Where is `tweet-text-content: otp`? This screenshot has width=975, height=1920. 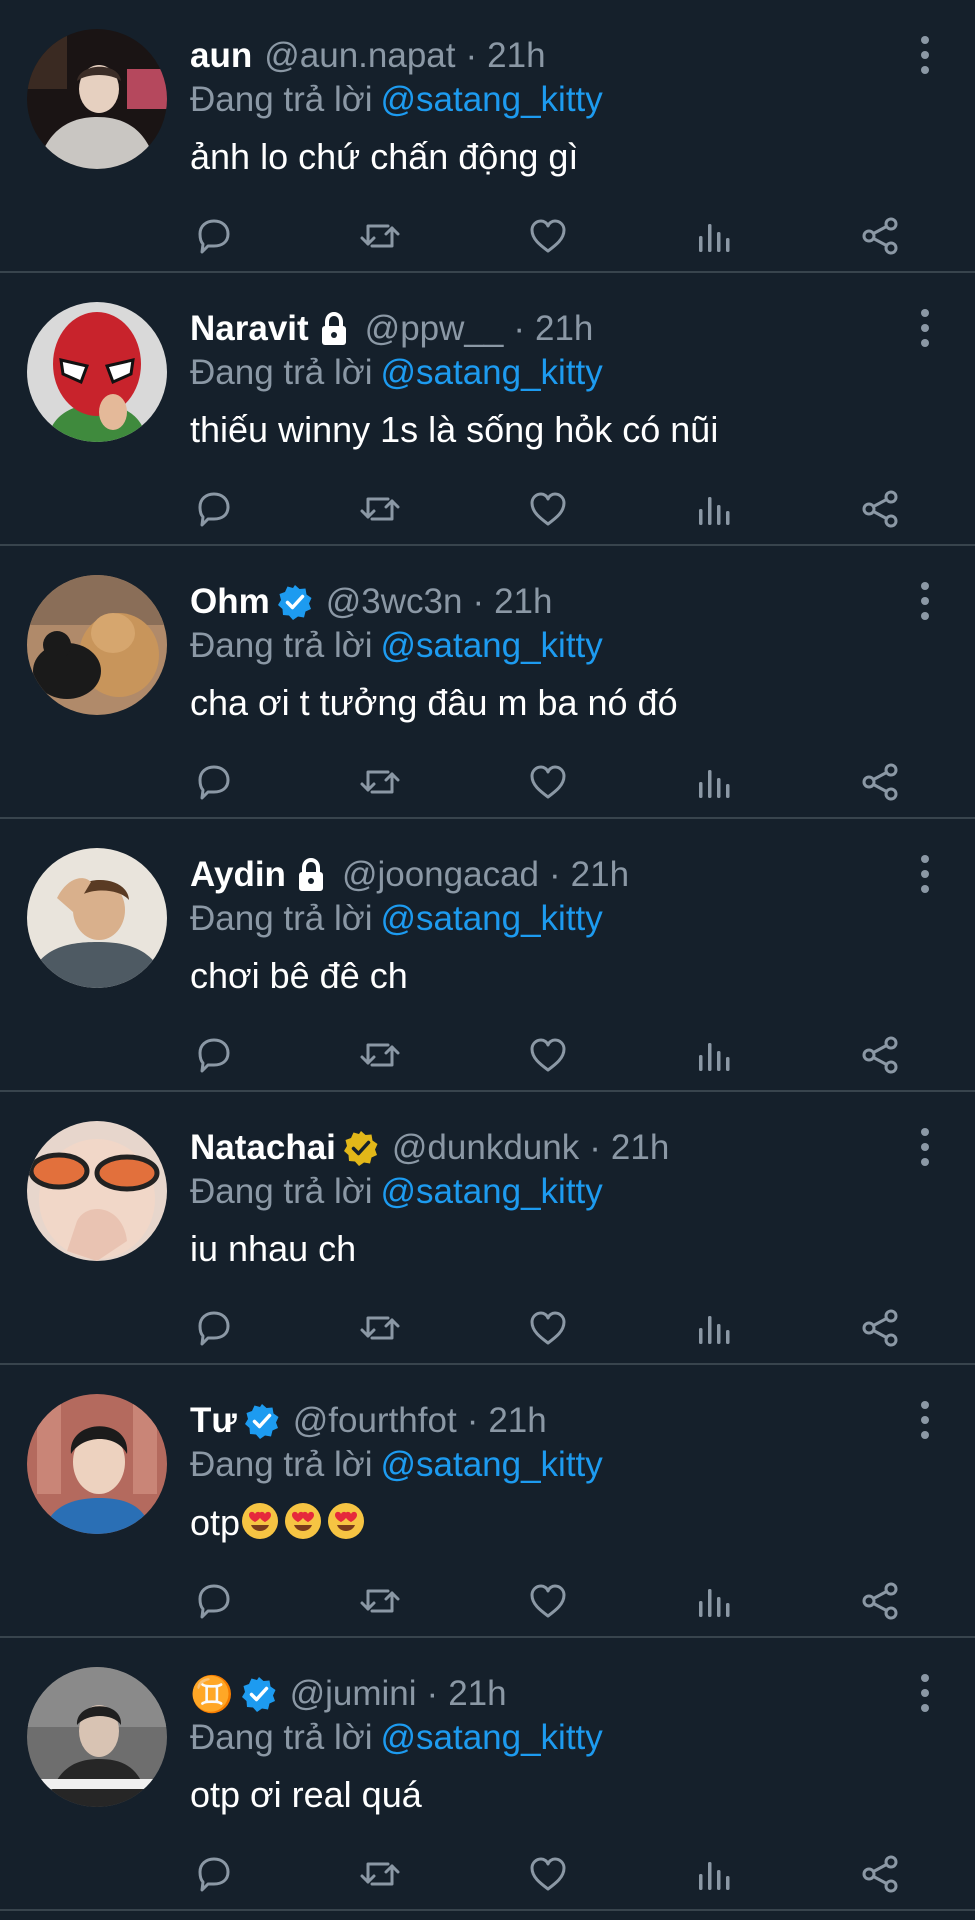 tweet-text-content: otp is located at coordinates (215, 1522).